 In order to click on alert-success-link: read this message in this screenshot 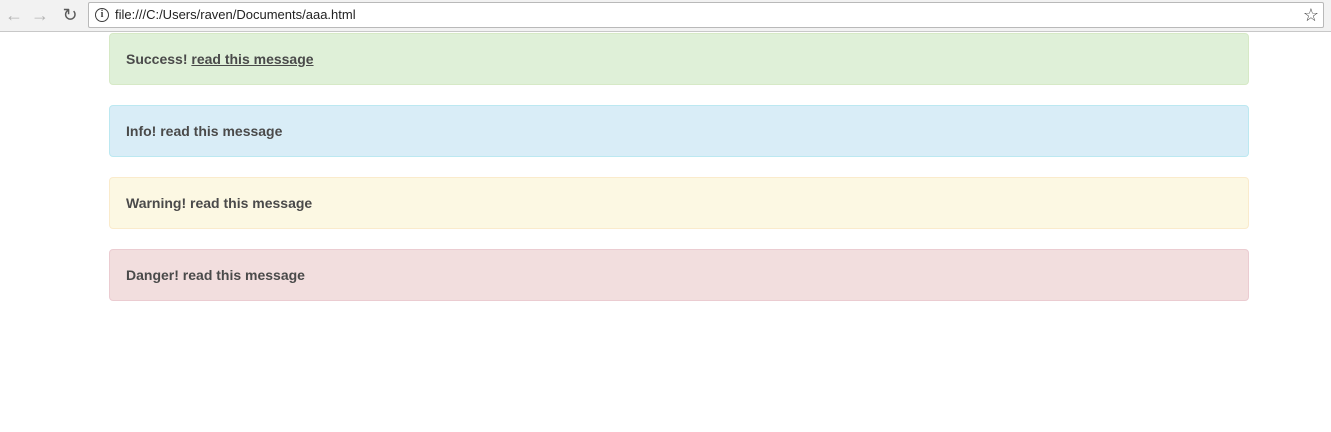, I will do `click(252, 59)`.